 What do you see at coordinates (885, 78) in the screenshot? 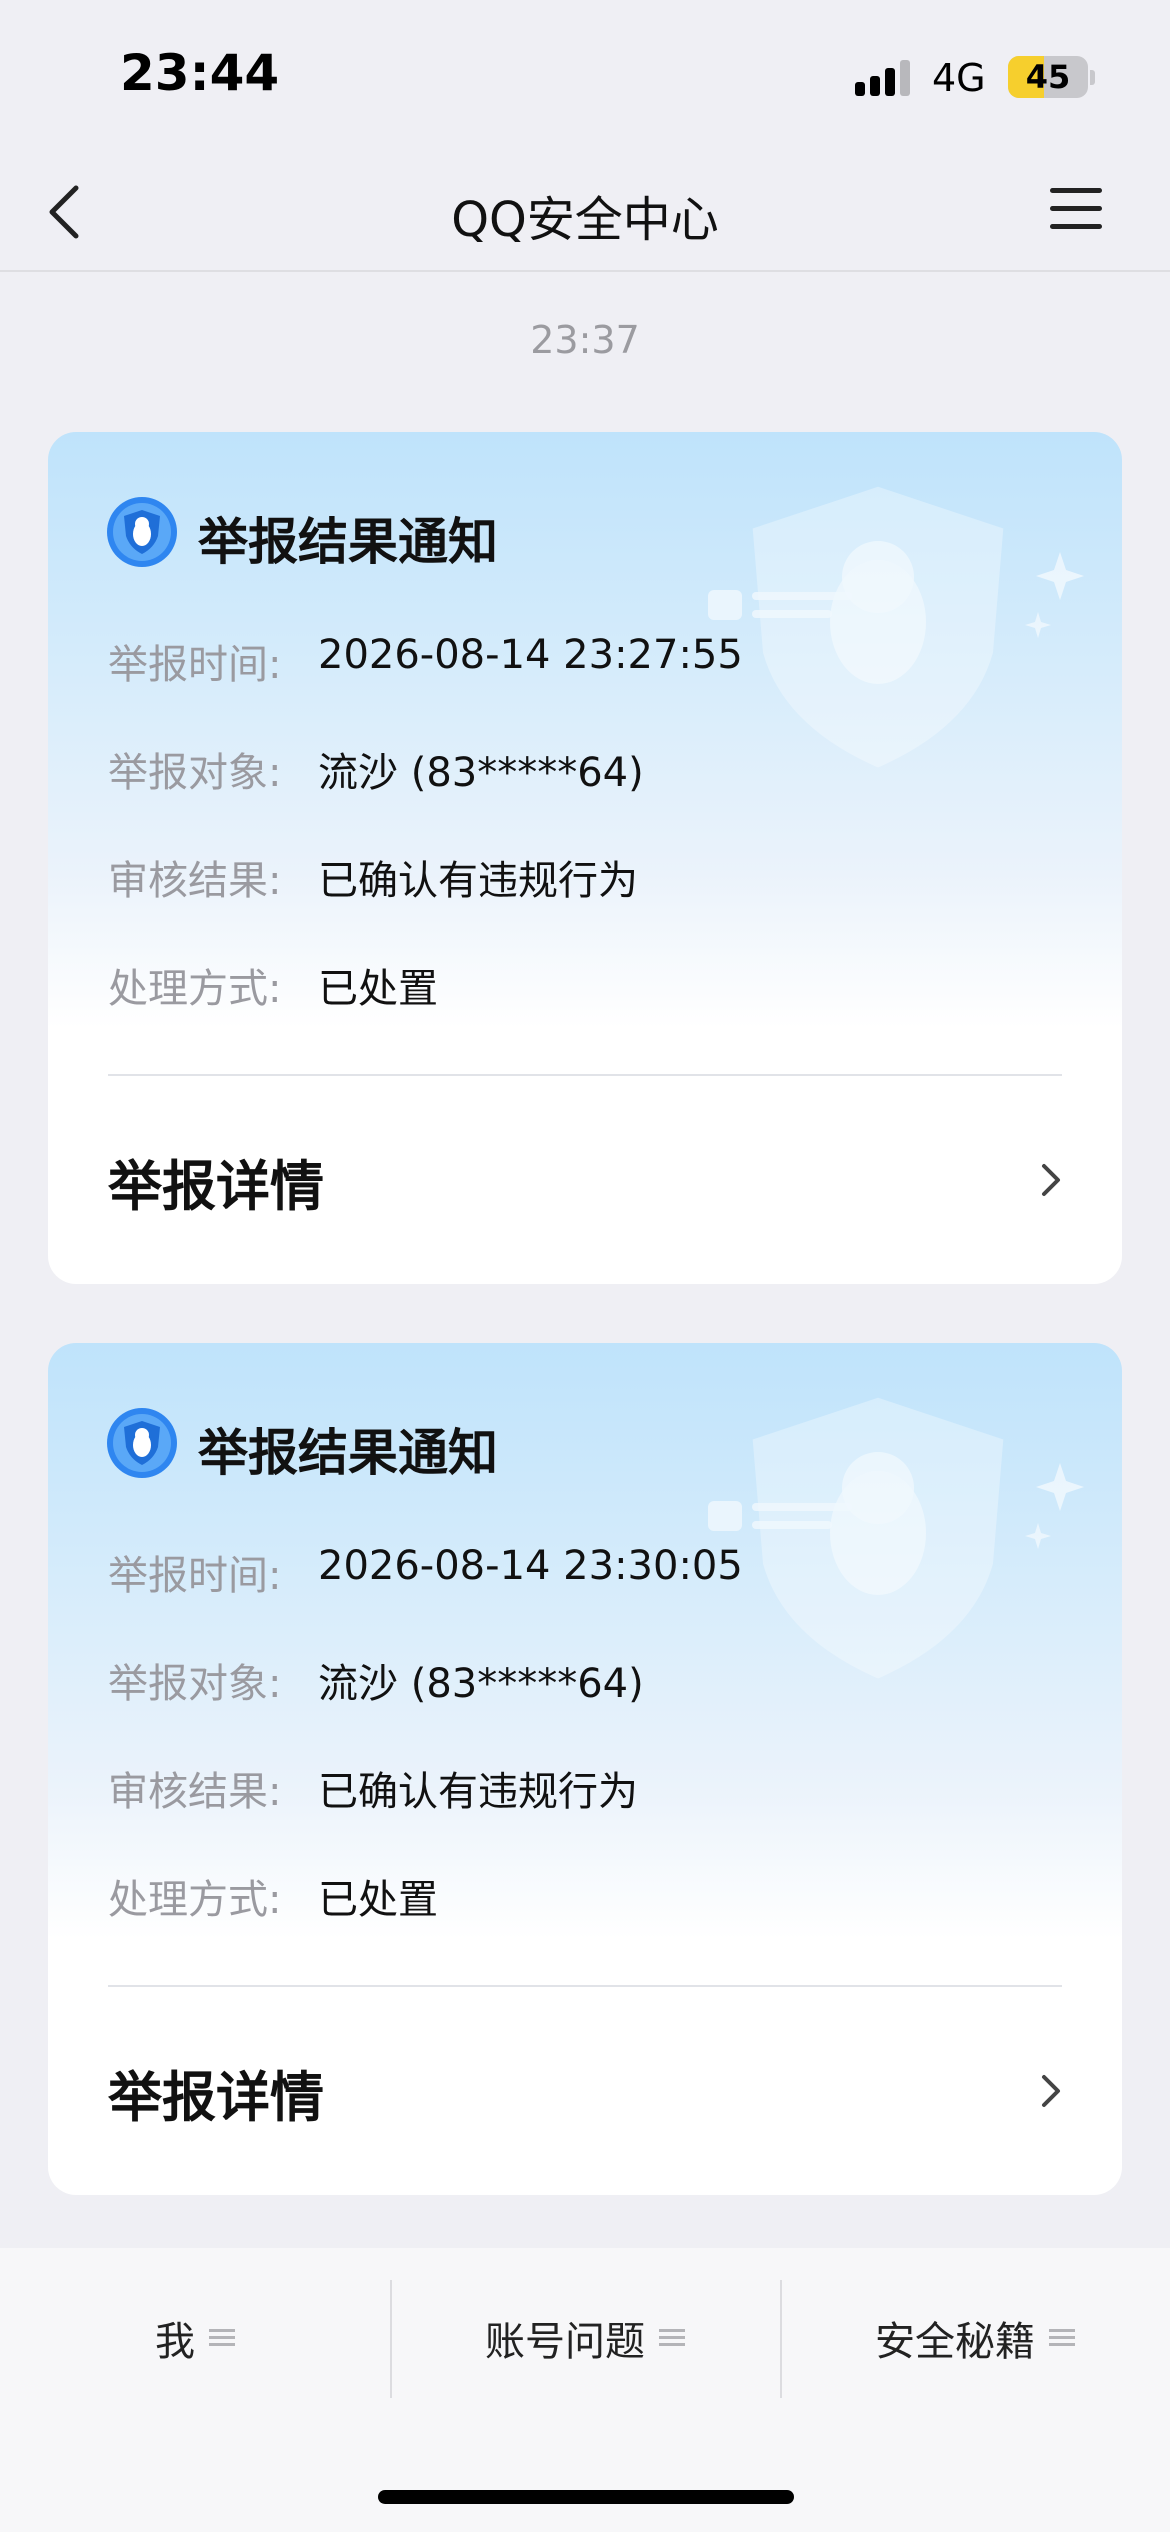
I see `signal-strength-icon` at bounding box center [885, 78].